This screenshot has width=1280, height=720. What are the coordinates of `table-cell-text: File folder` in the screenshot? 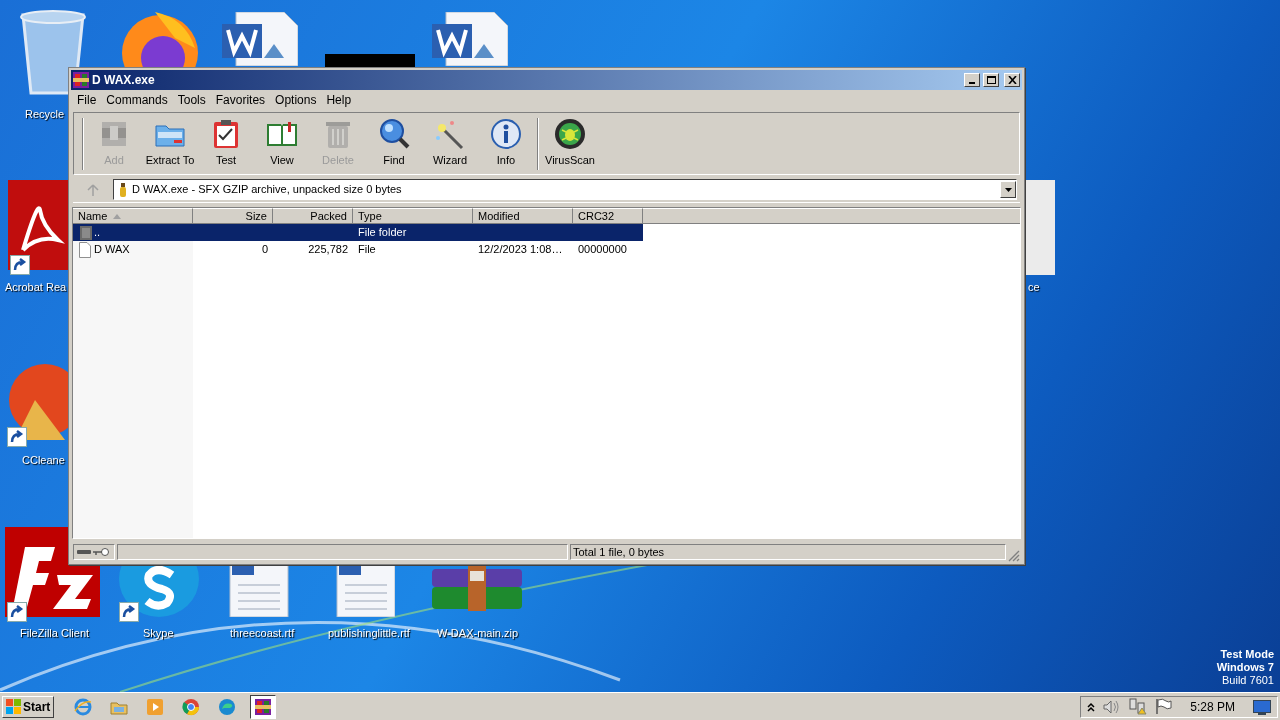 It's located at (382, 233).